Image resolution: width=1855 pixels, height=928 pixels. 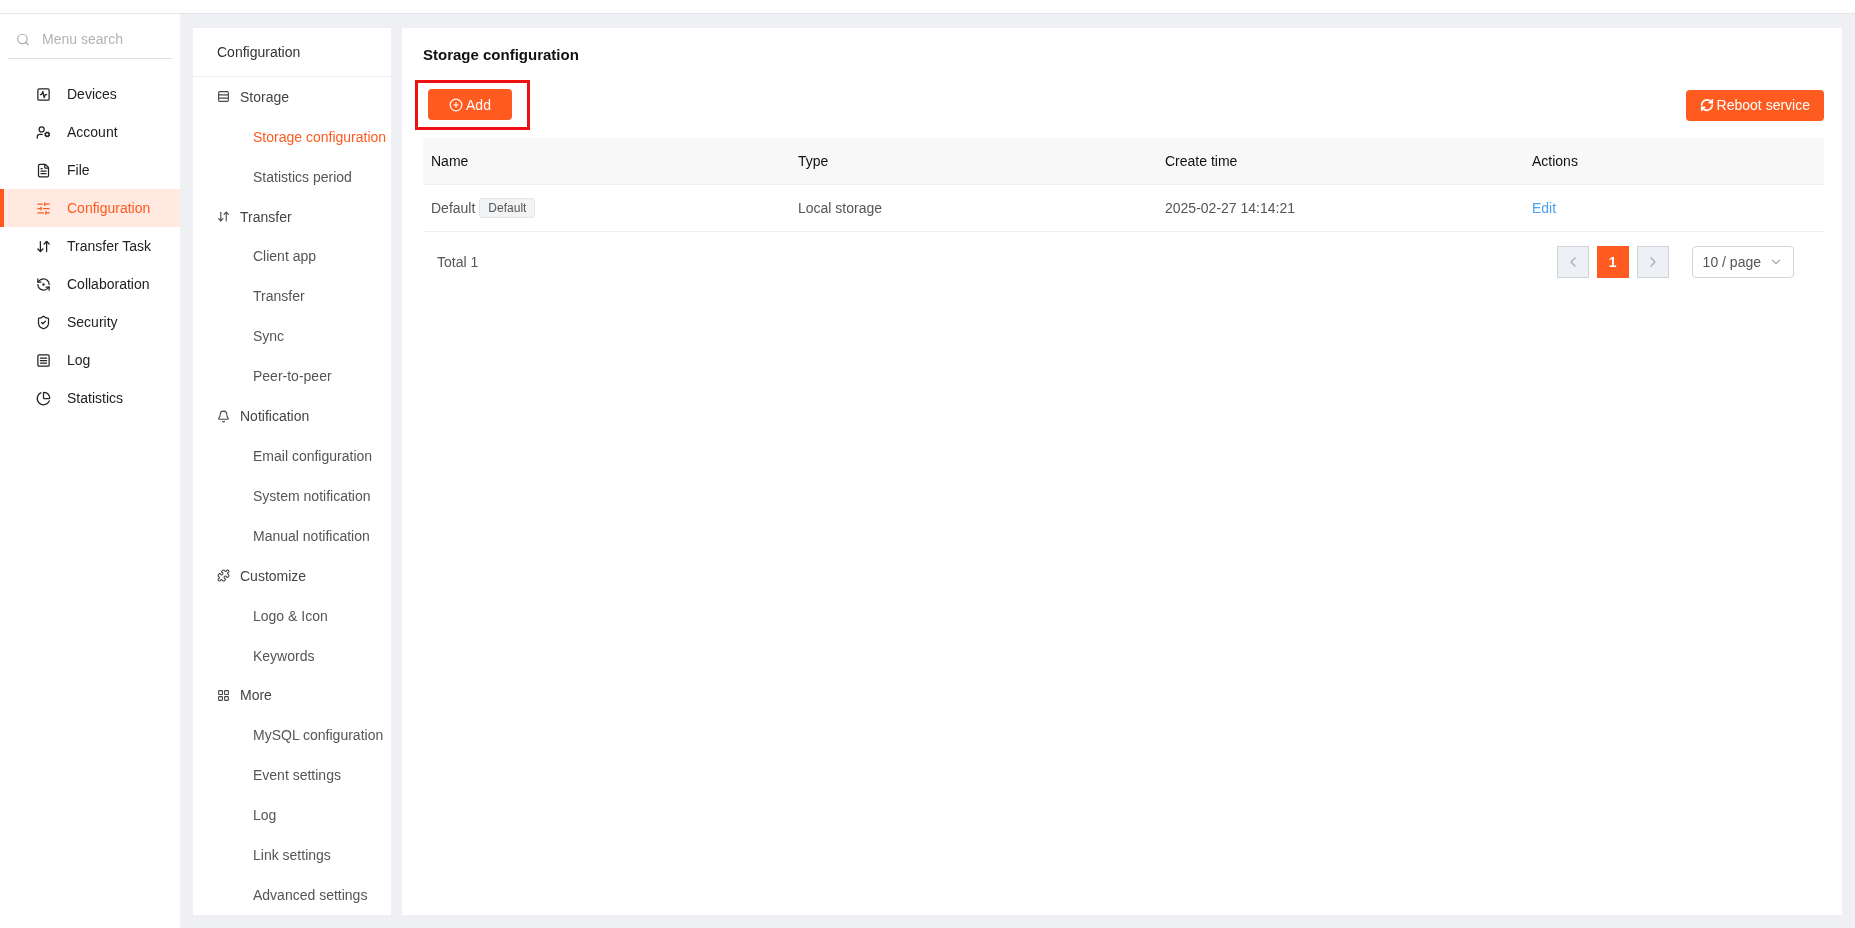 I want to click on tag: Default, so click(x=507, y=208).